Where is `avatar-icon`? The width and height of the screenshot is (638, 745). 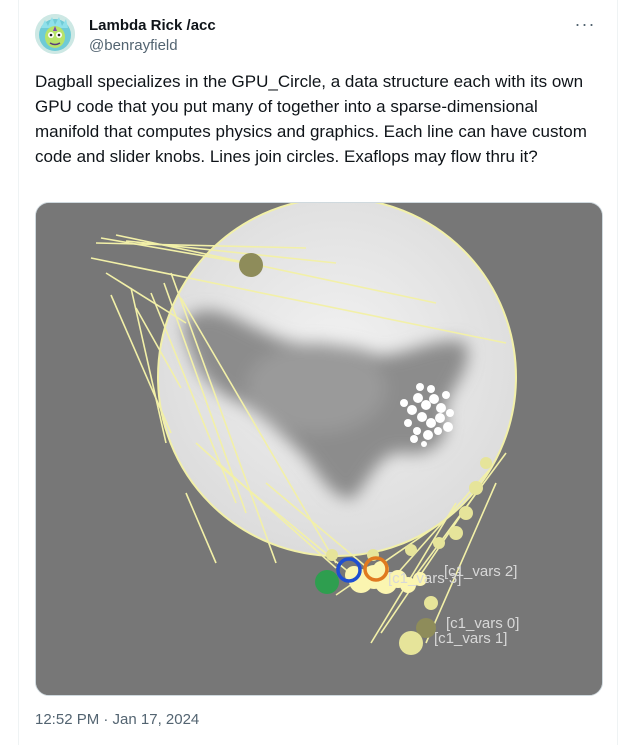 avatar-icon is located at coordinates (55, 34).